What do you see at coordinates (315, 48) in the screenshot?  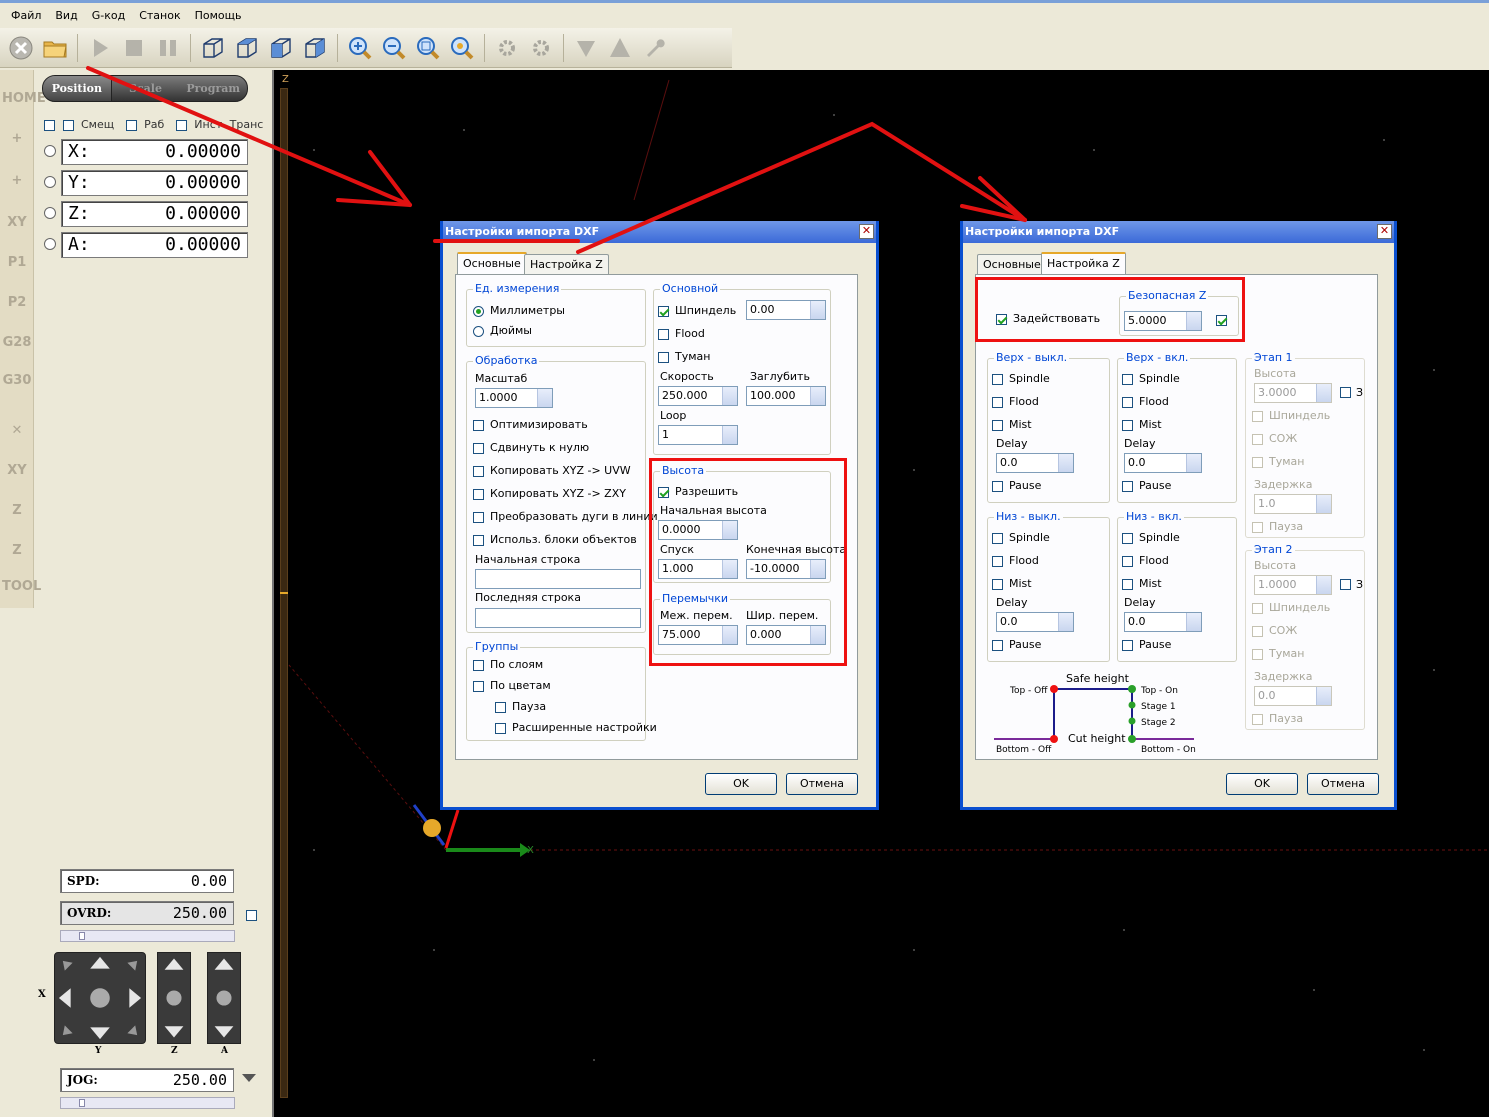 I see `view-side-icon` at bounding box center [315, 48].